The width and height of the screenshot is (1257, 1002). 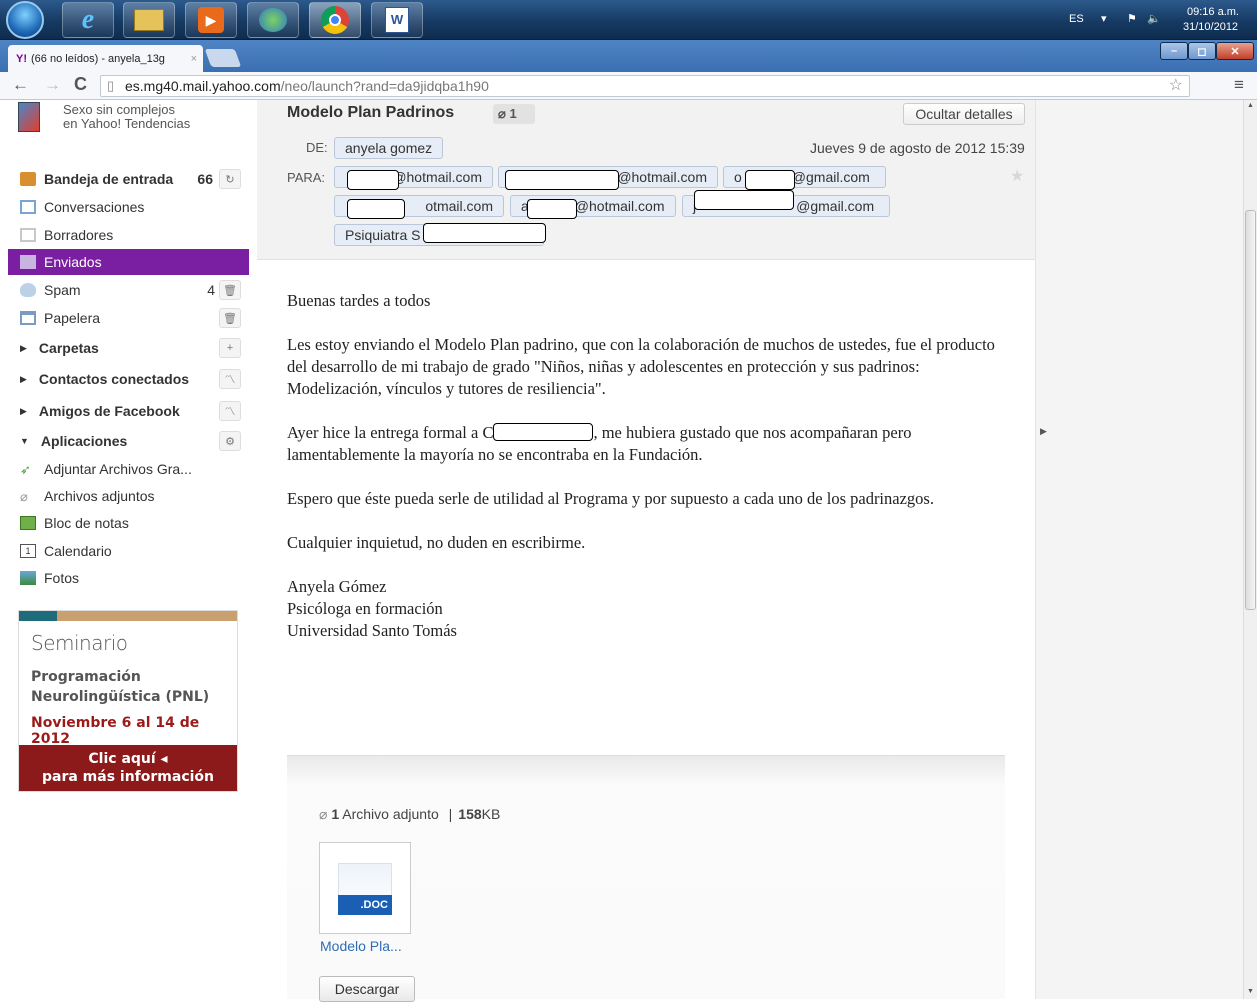 I want to click on action-center-flag-icon: ⚑, so click(x=1132, y=18).